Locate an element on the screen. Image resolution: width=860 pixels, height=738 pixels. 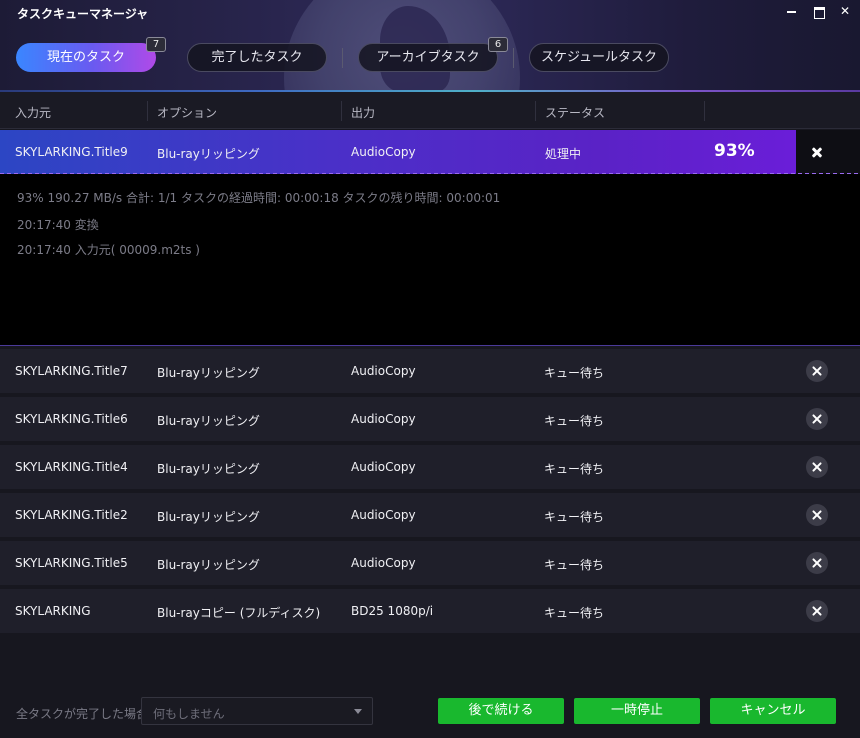
maximize-icon is located at coordinates (819, 11).